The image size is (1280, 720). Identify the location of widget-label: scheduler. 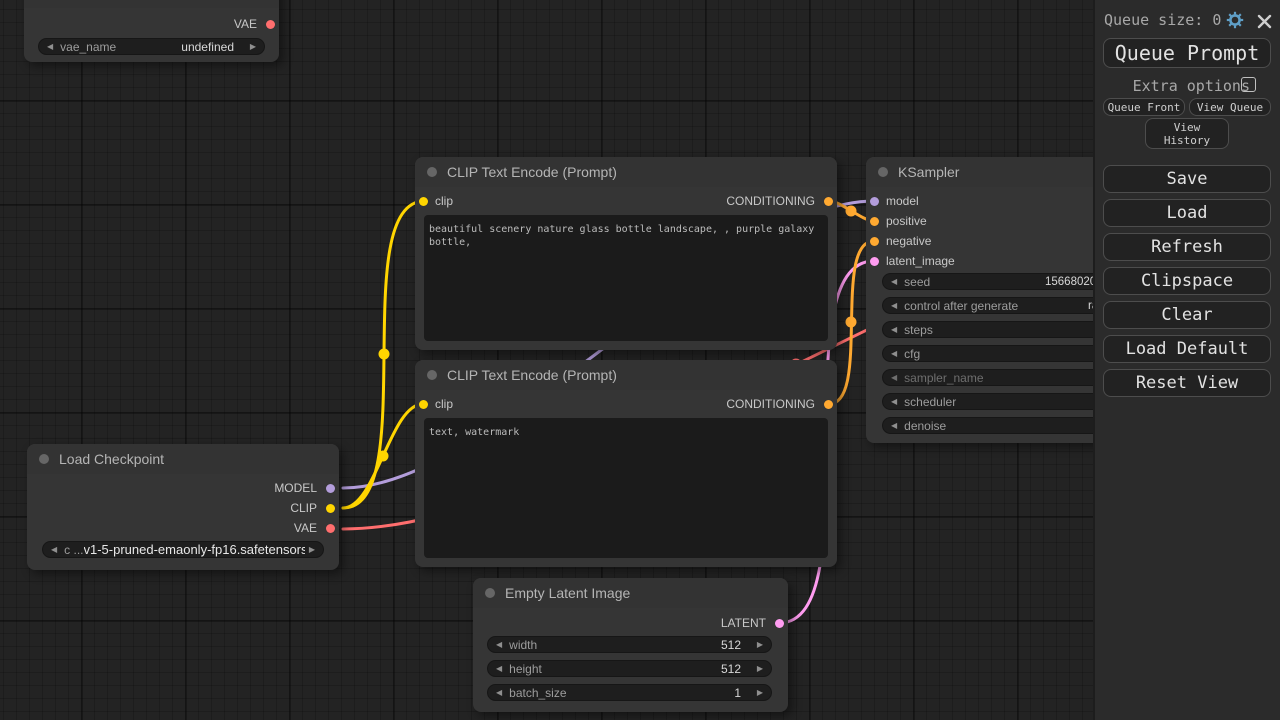
(930, 401).